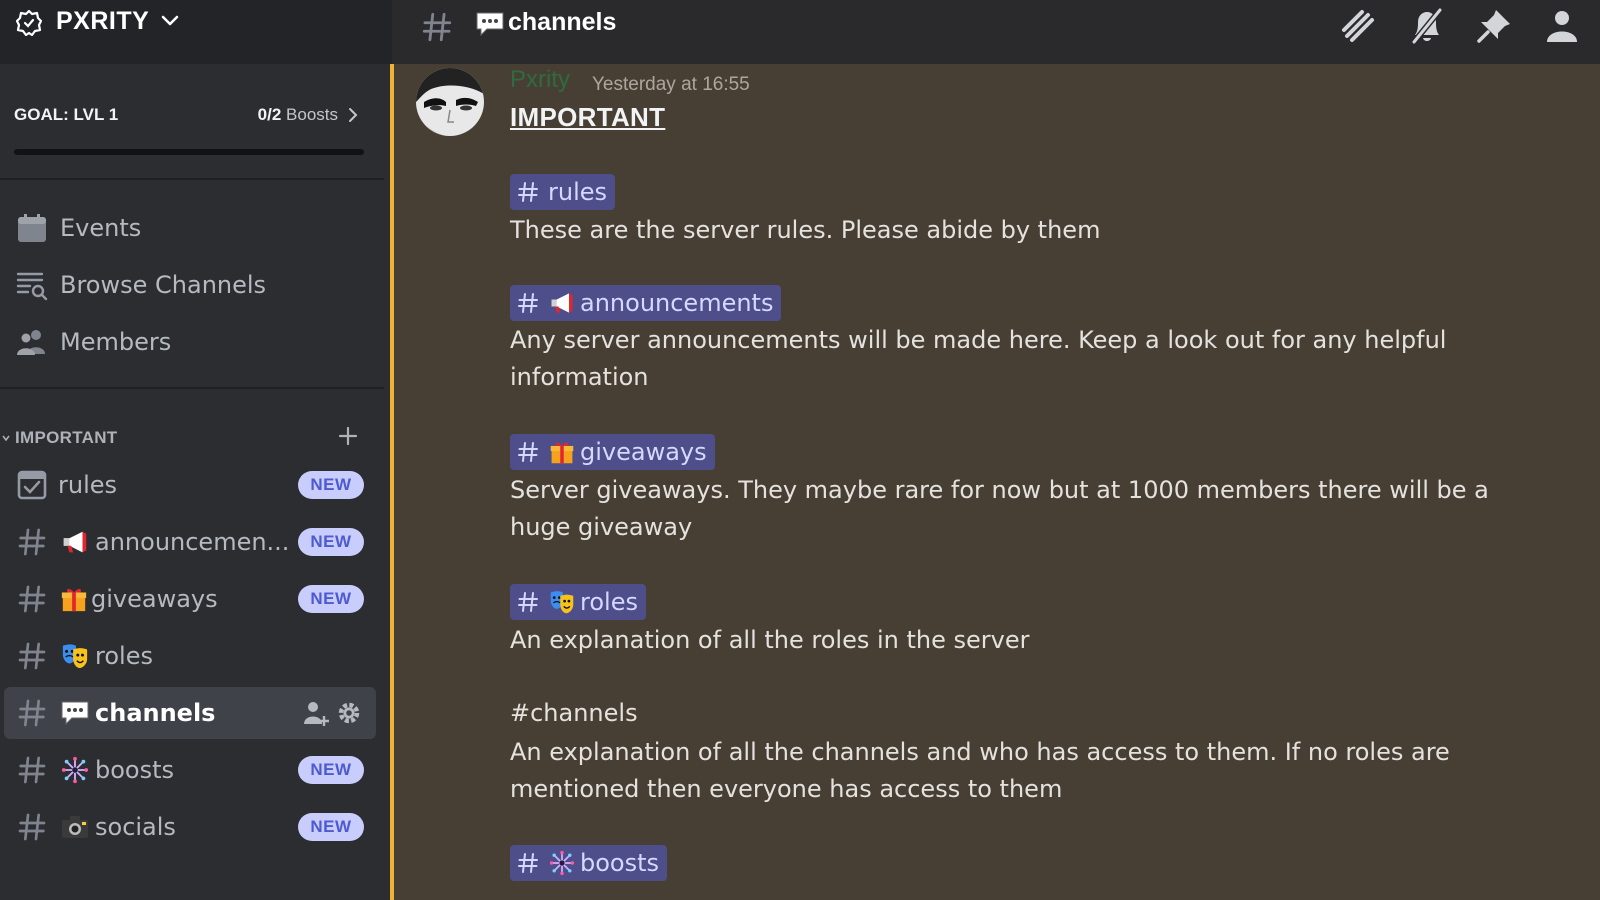  What do you see at coordinates (124, 656) in the screenshot?
I see `channel-name: roles` at bounding box center [124, 656].